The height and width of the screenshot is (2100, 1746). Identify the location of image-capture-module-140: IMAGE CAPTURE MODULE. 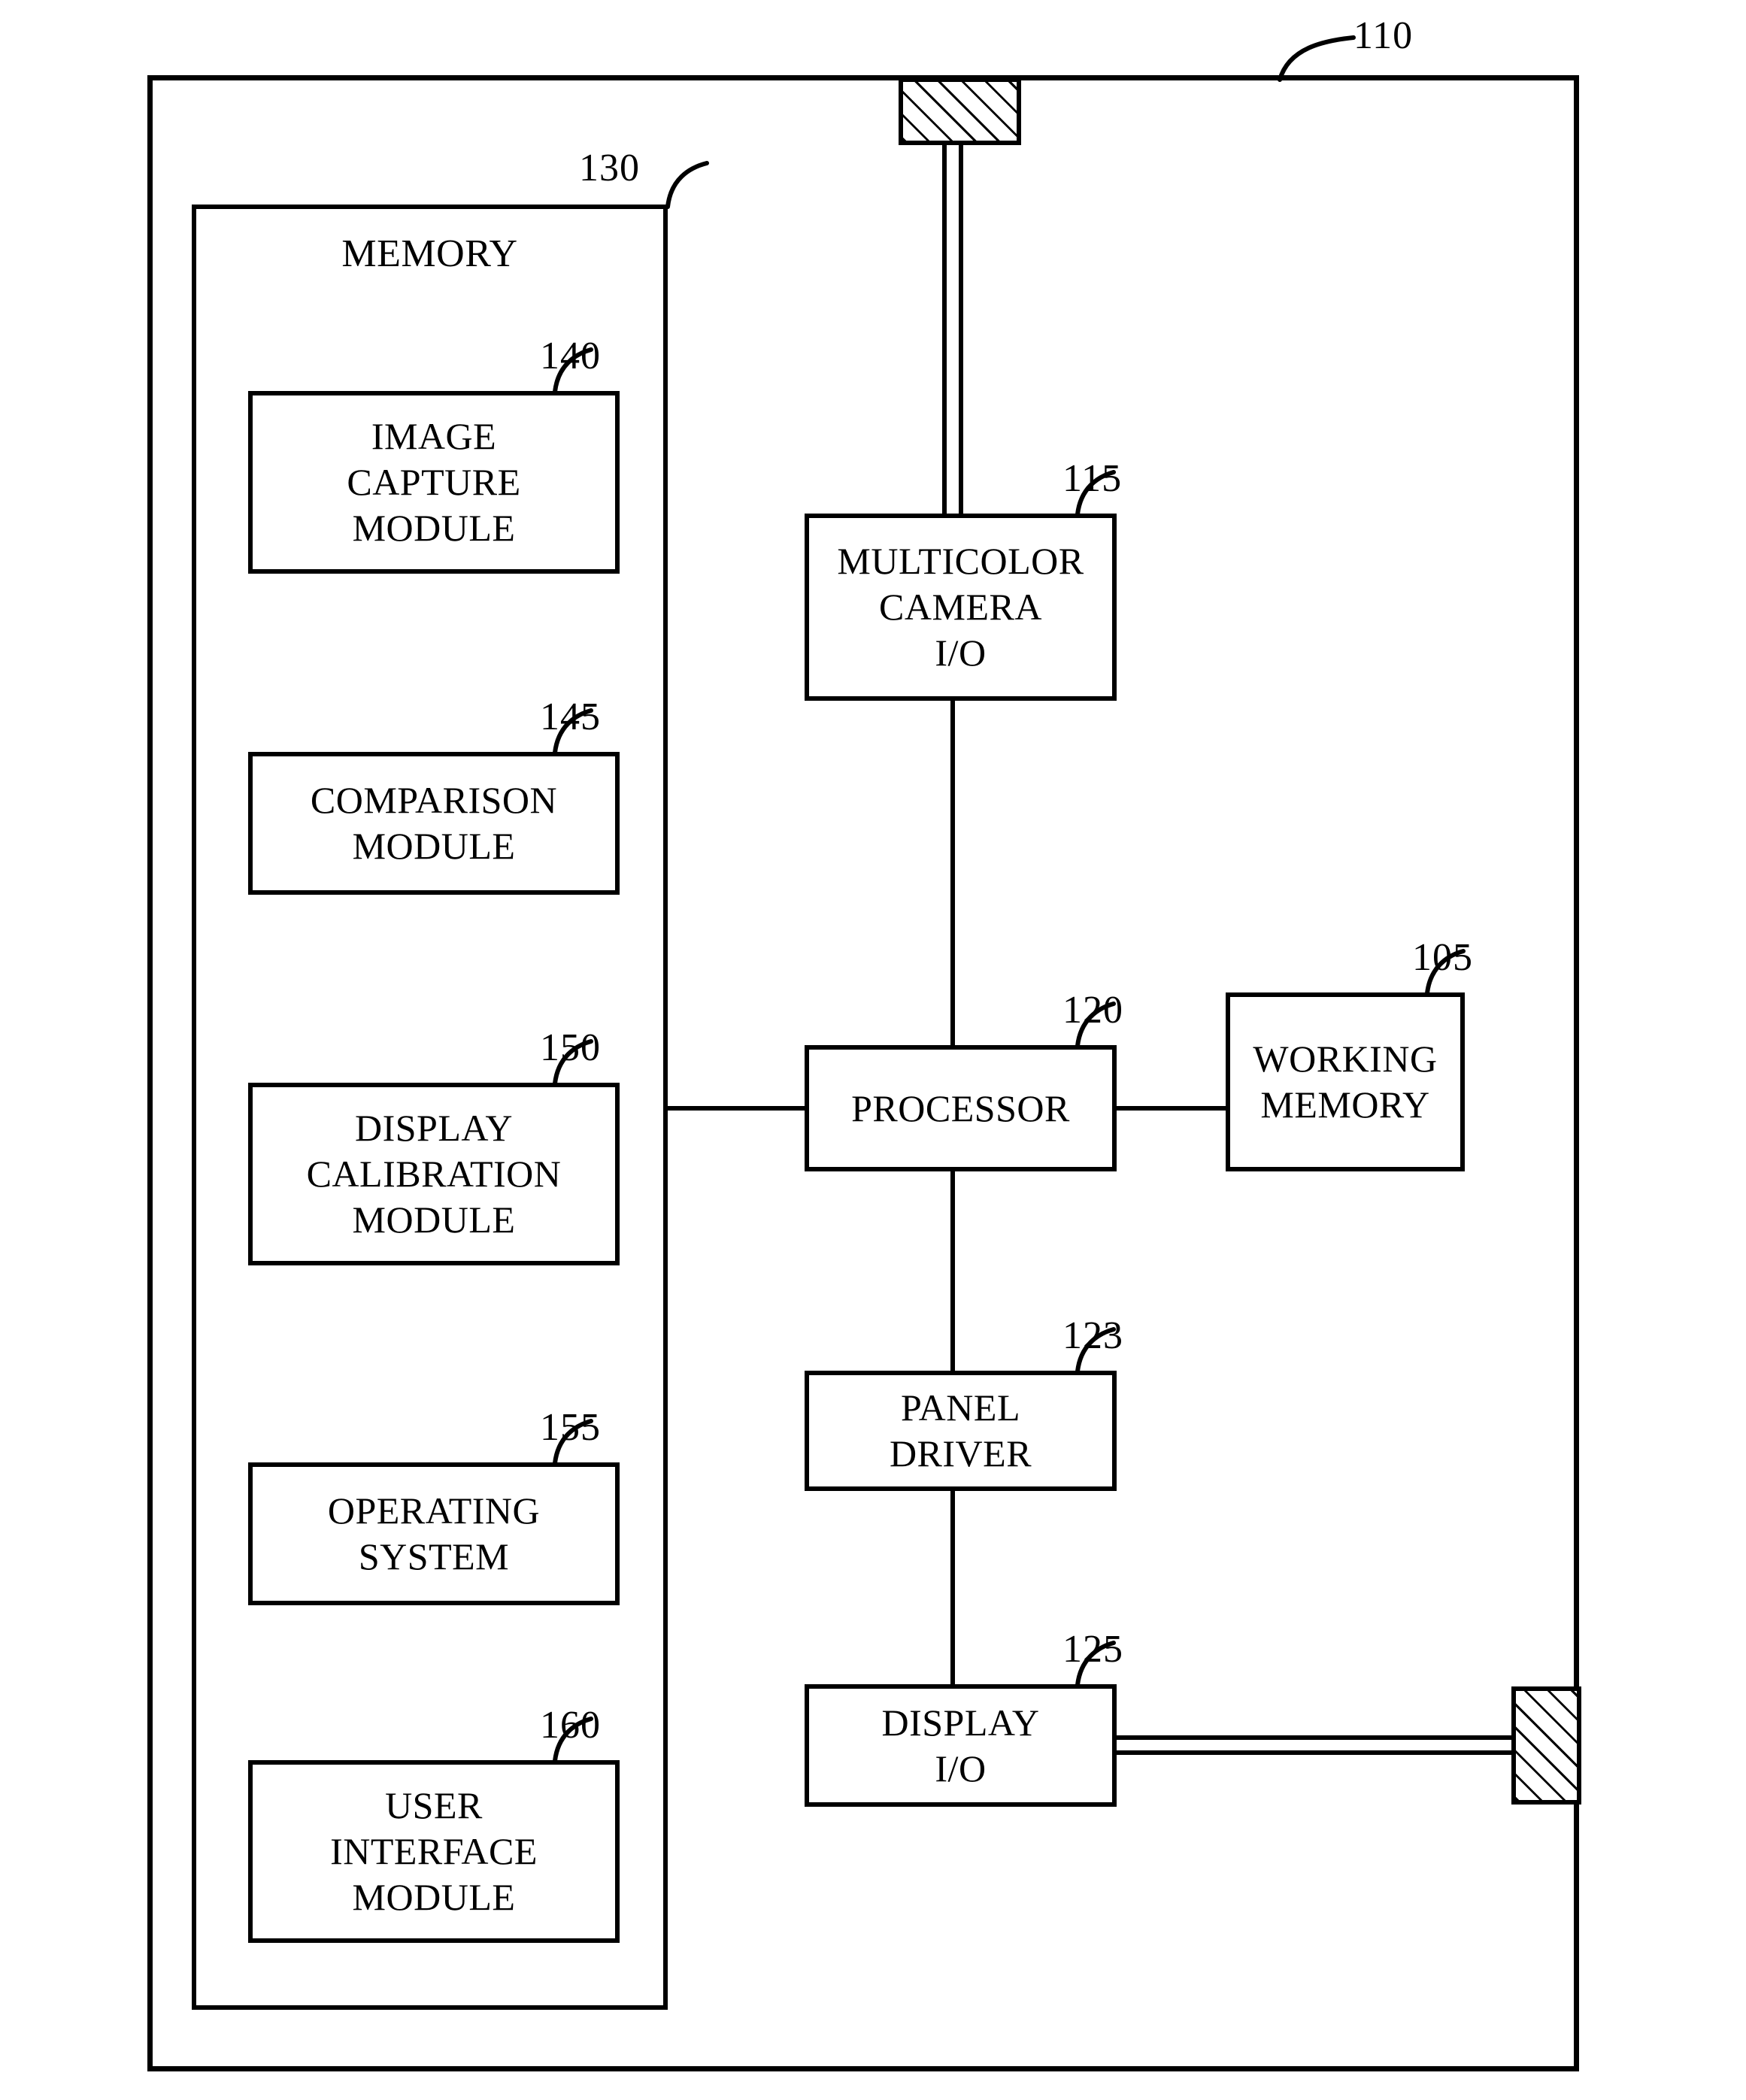
(434, 482).